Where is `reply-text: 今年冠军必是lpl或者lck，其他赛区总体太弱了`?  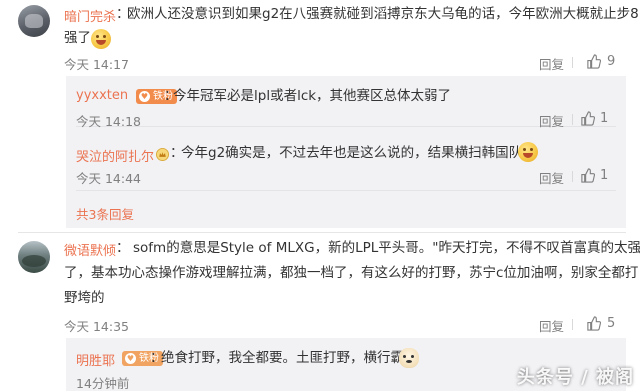 reply-text: 今年冠军必是lpl或者lck，其他赛区总体太弱了 is located at coordinates (312, 96).